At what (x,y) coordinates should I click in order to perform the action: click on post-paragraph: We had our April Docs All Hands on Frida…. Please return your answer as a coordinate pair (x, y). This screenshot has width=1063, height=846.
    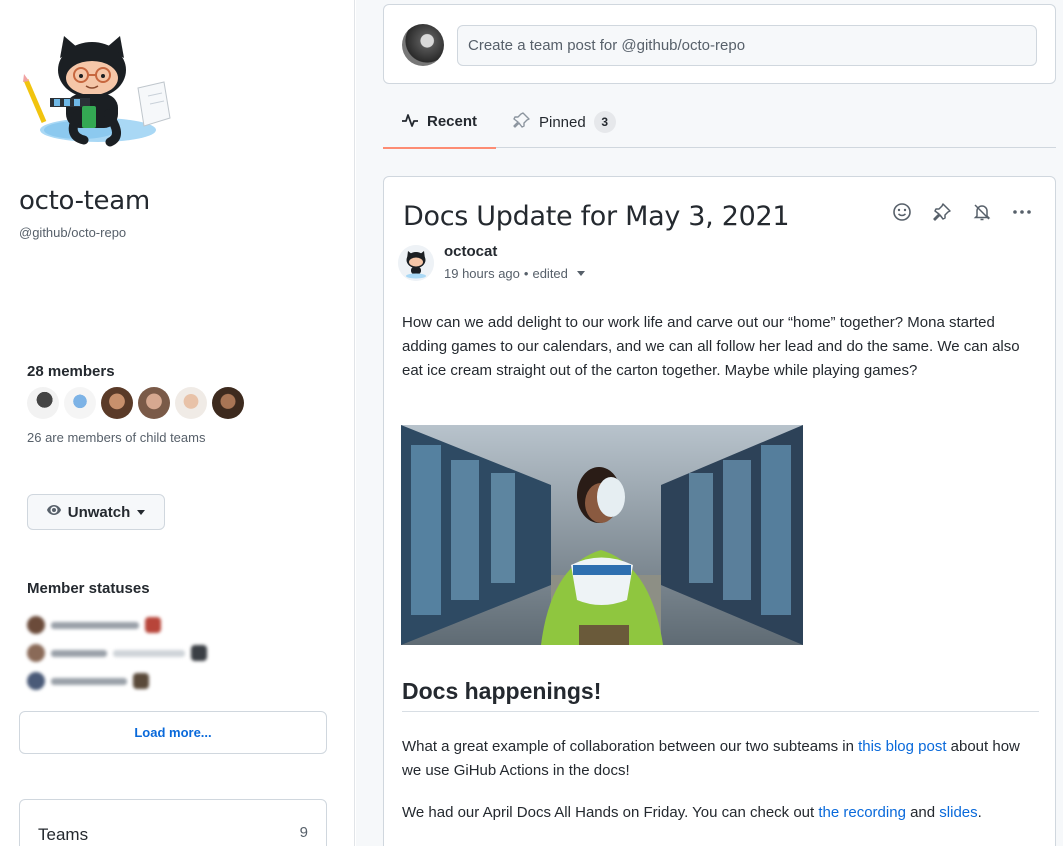
    Looking at the image, I should click on (722, 813).